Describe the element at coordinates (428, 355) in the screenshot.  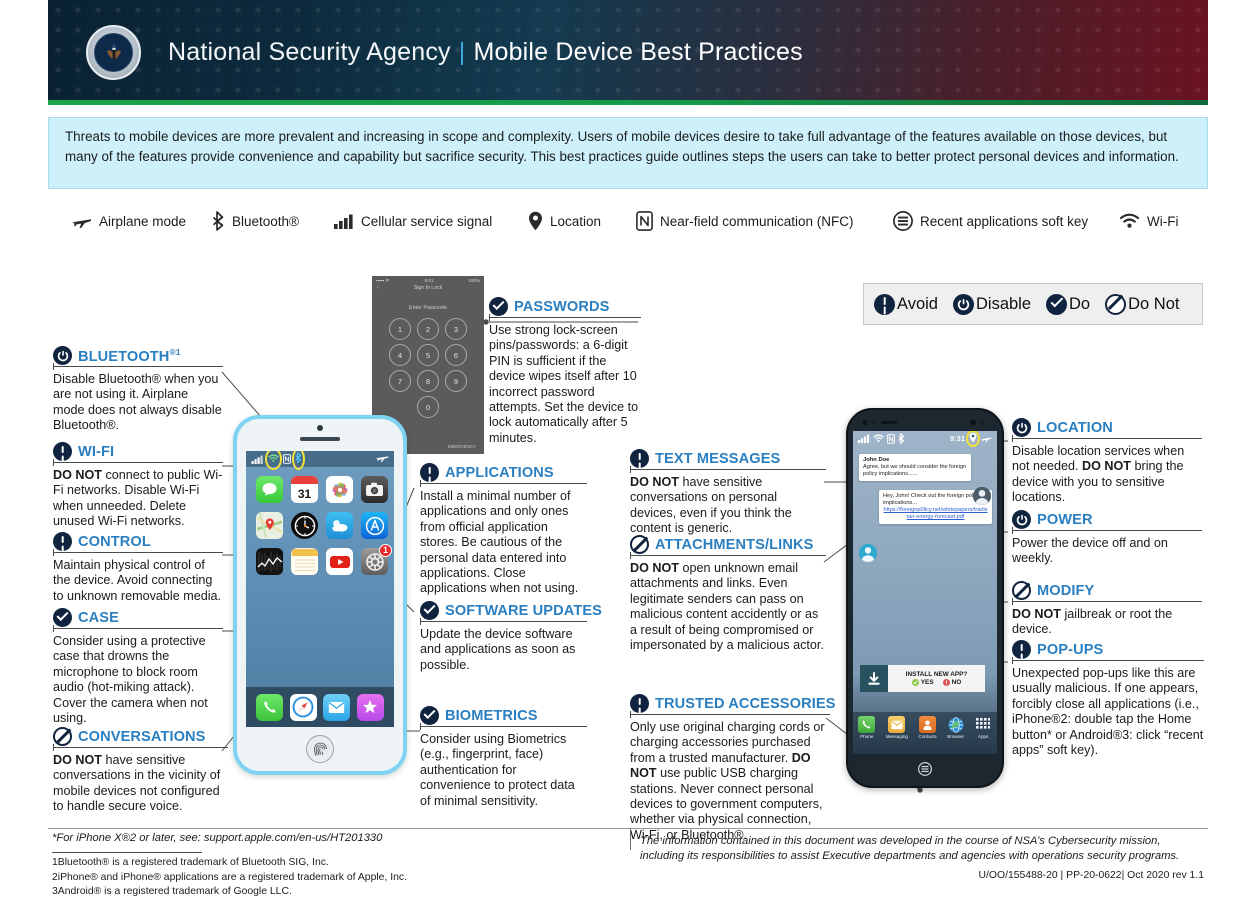
I see `keypad-key: 5` at that location.